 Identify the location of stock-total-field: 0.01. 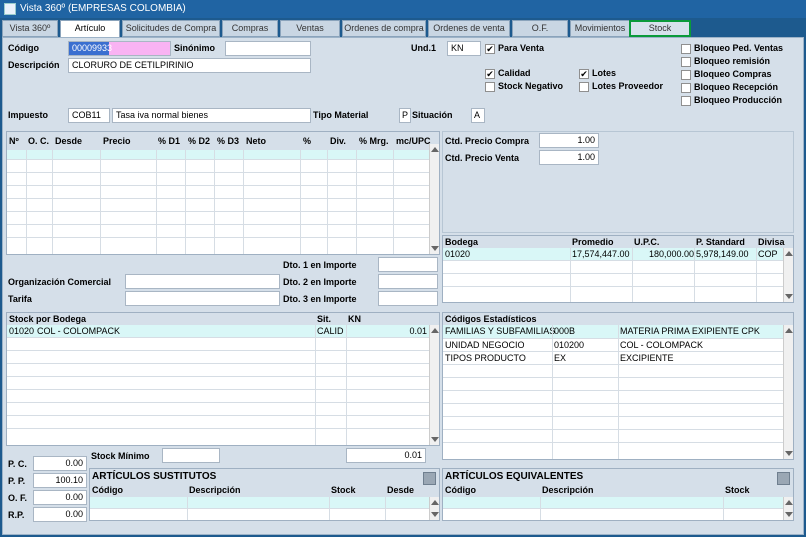
(386, 455).